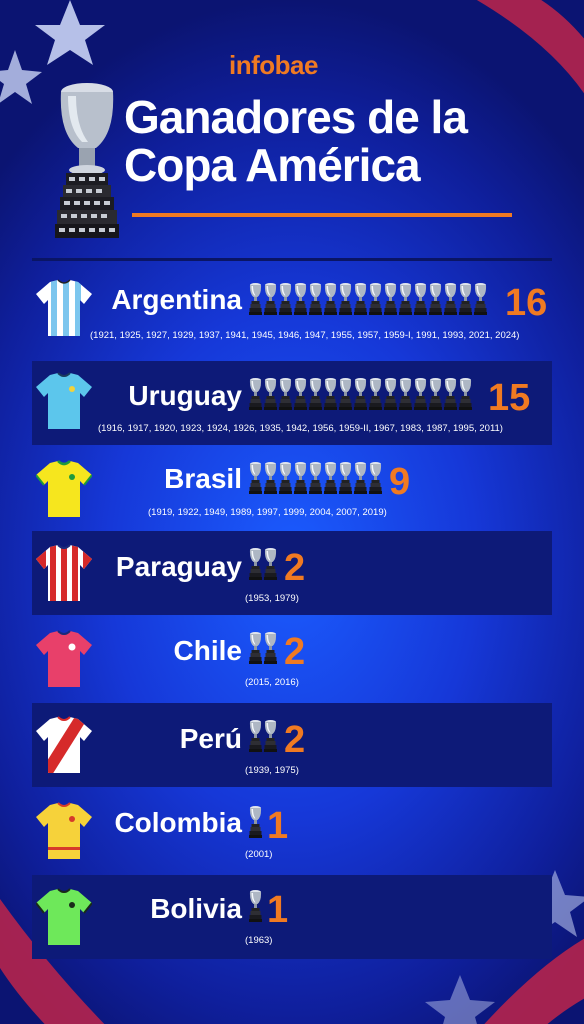 This screenshot has width=584, height=1024. I want to click on winner-row-paraguay: Paraguay 2 (1953, 1979), so click(292, 573).